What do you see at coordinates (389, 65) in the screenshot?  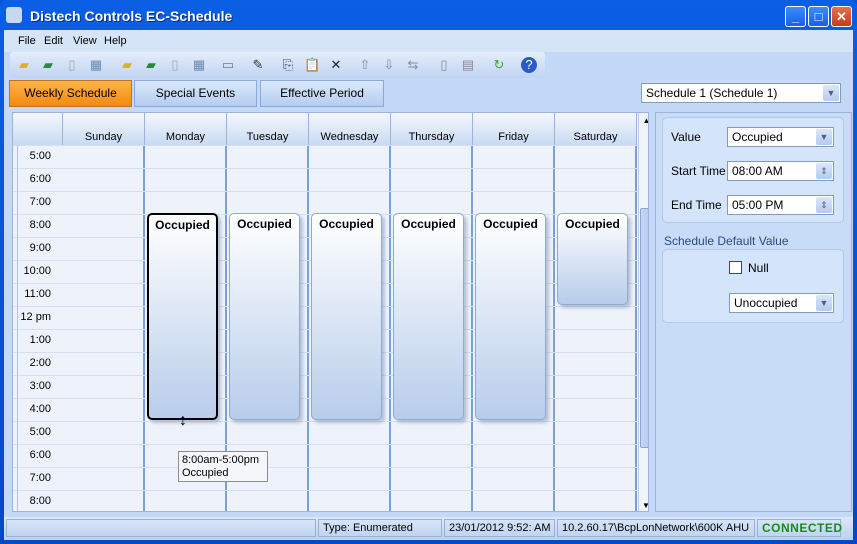 I see `arrow-down-icon: ⇩` at bounding box center [389, 65].